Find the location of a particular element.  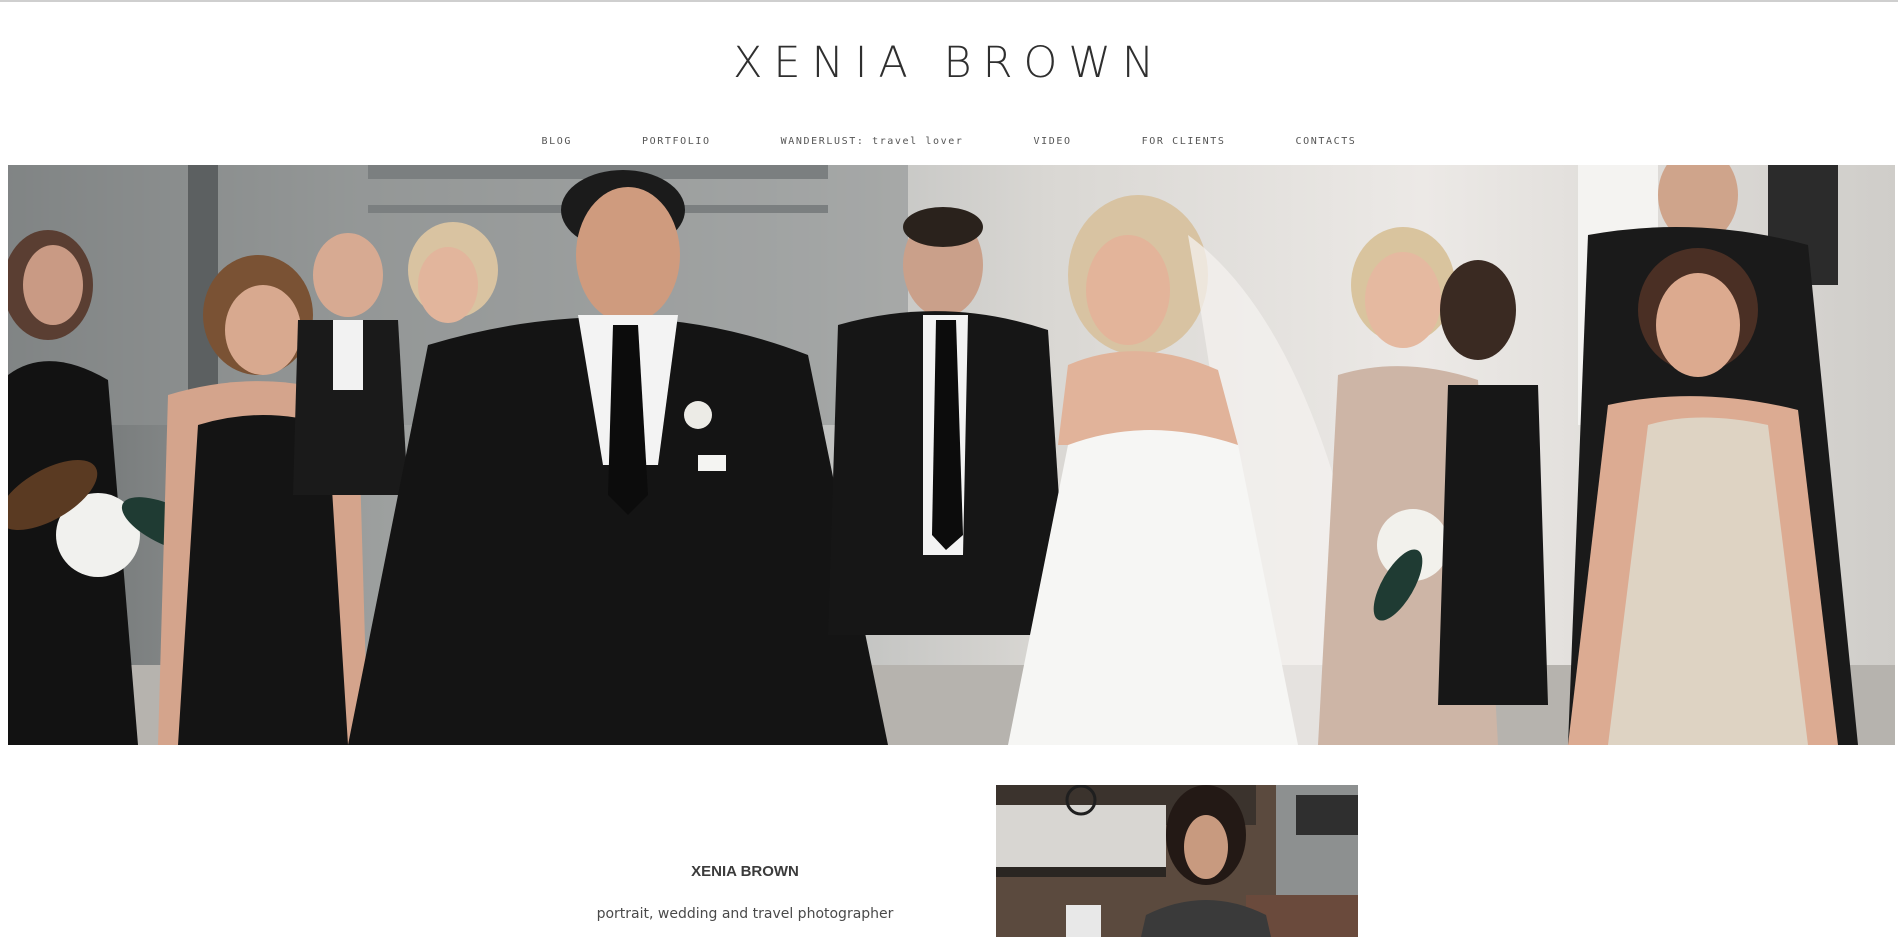

nav-item-for-clients: FOR CLIENTS is located at coordinates (1184, 141).